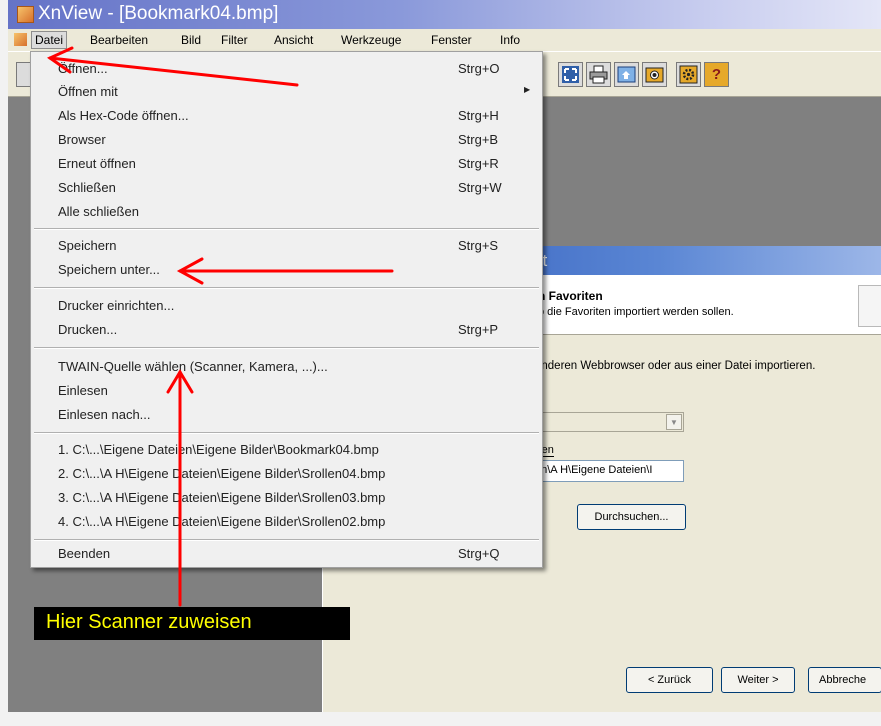  I want to click on menu-item-close-all: Alle schließen, so click(286, 212).